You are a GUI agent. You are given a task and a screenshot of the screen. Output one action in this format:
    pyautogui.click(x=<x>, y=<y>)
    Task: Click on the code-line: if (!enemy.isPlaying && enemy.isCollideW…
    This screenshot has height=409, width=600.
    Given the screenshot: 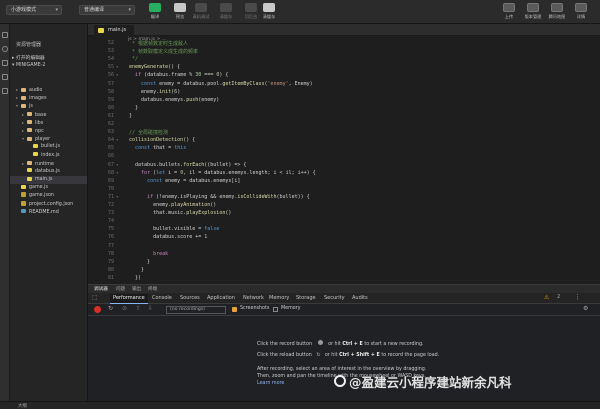 What is the action you would take?
    pyautogui.click(x=228, y=196)
    